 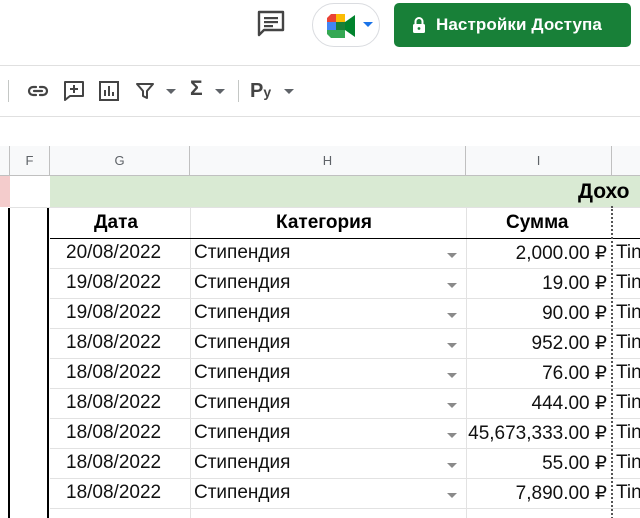 I want to click on comment-icon, so click(x=271, y=24).